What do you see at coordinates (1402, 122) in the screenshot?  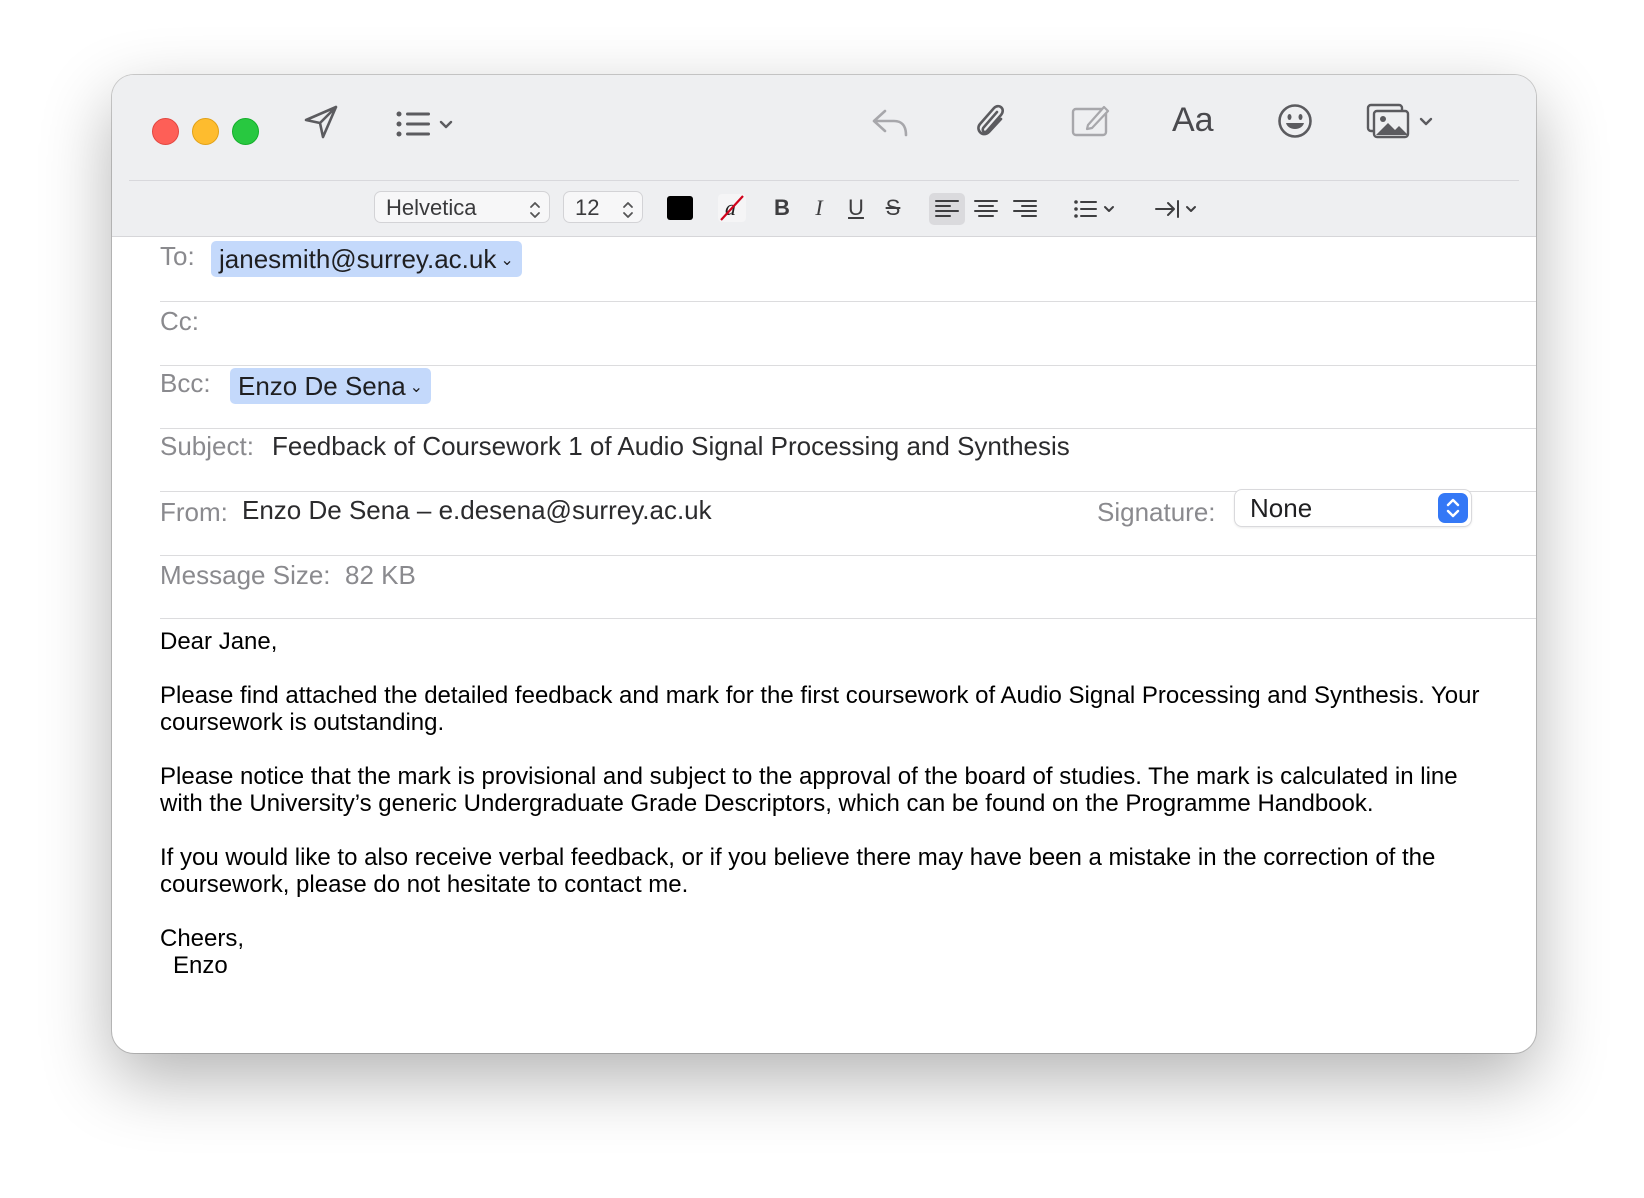 I see `photo-browser-icon` at bounding box center [1402, 122].